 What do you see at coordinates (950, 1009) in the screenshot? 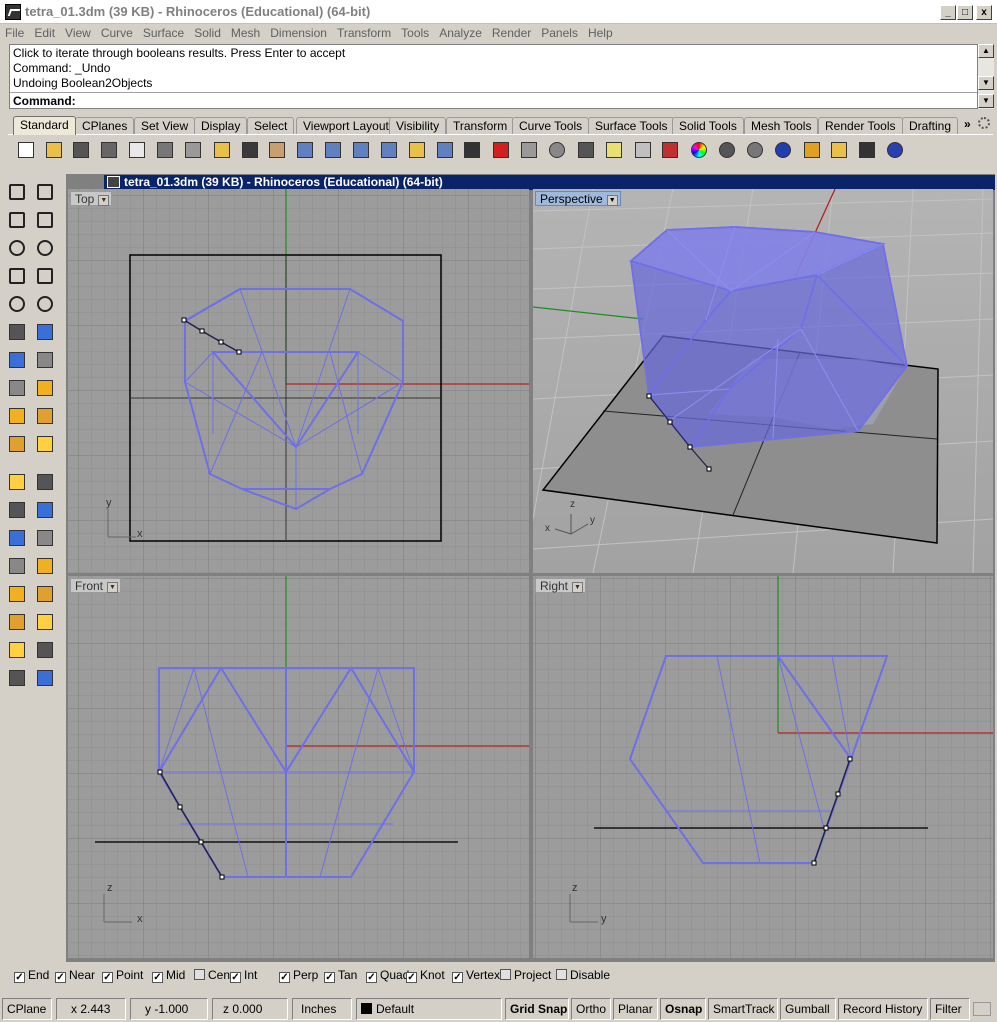
I see `filter-toggle: Filter` at bounding box center [950, 1009].